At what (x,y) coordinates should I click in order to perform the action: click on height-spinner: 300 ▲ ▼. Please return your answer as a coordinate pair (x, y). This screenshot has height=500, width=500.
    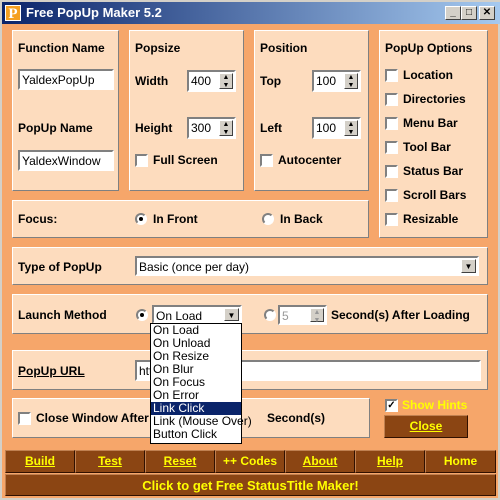
    Looking at the image, I should click on (211, 128).